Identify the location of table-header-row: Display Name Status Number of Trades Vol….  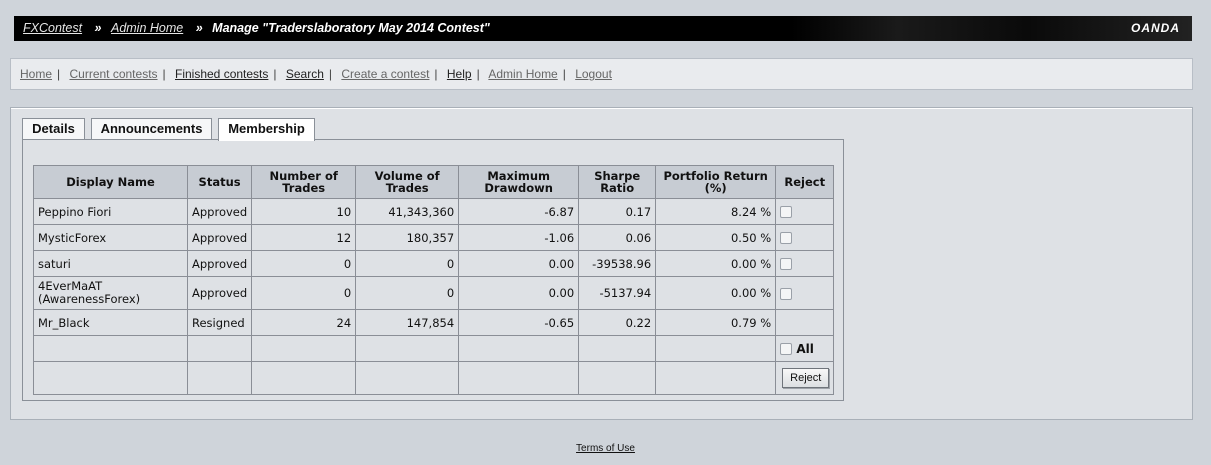
(434, 182).